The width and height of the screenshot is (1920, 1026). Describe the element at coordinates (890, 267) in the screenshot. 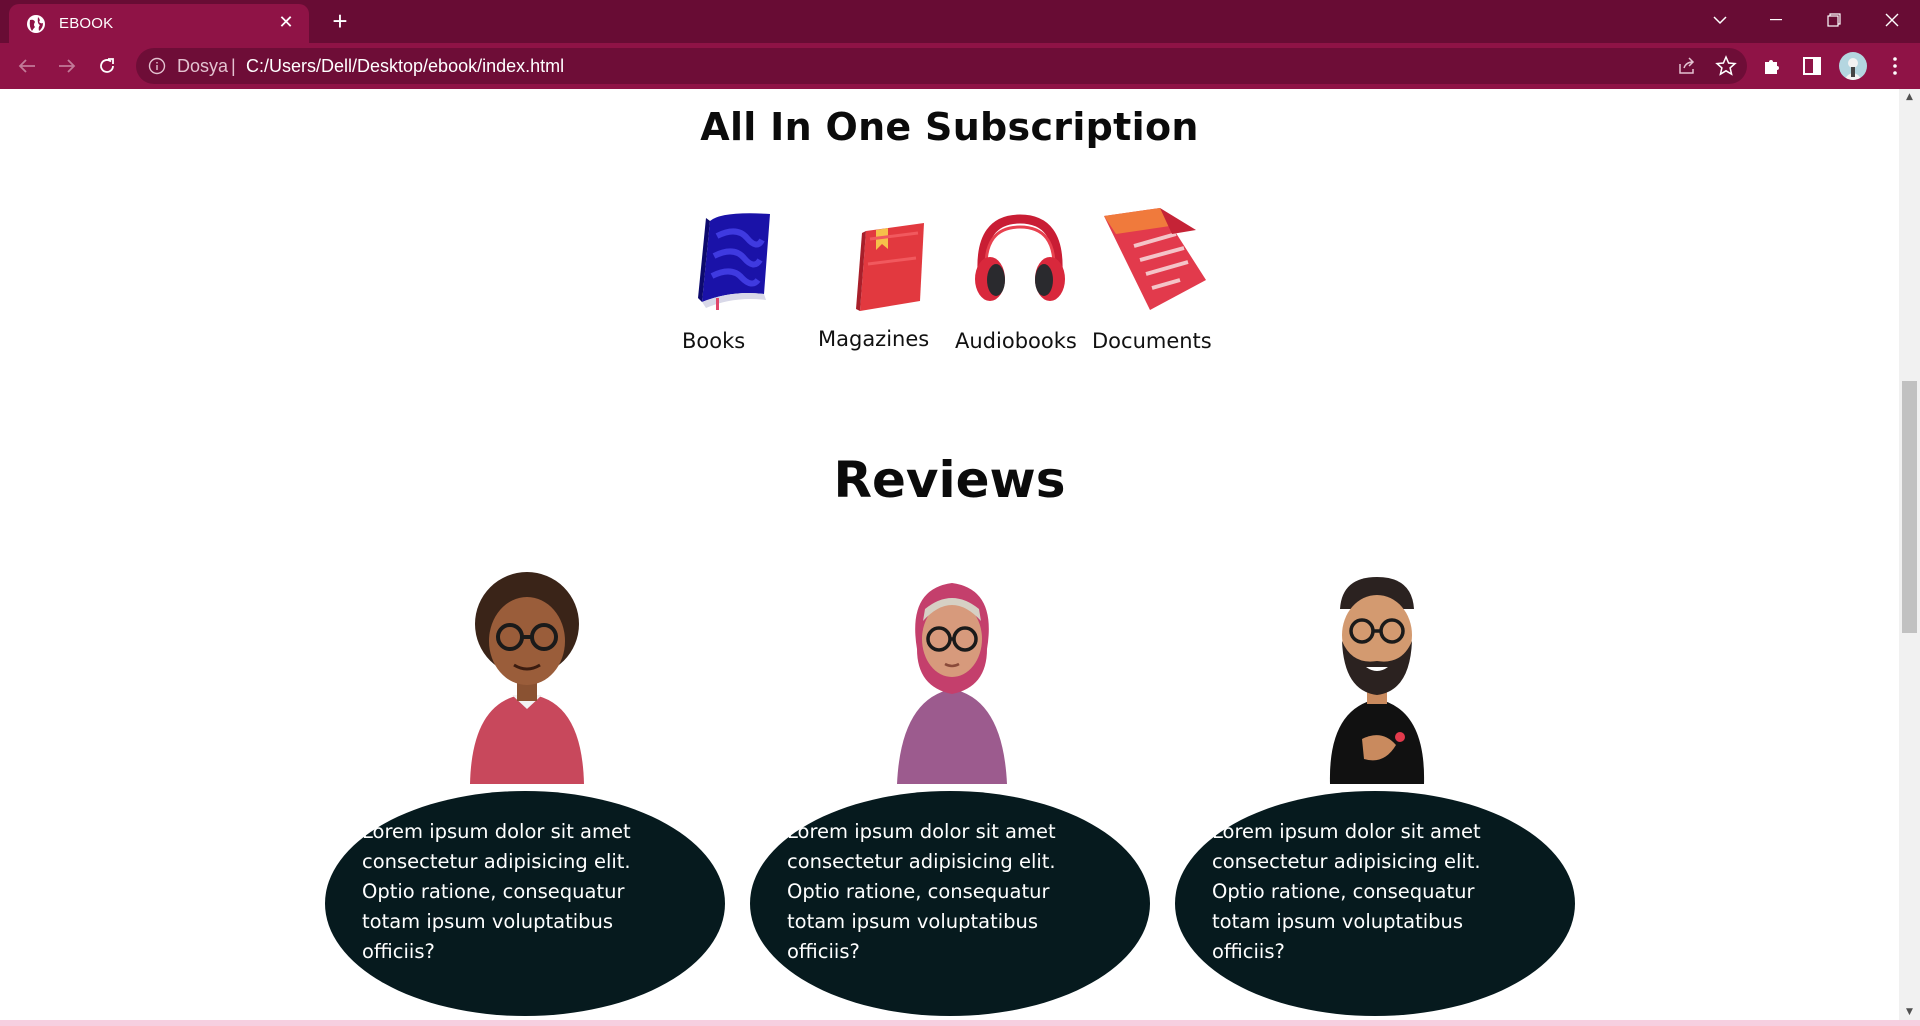

I see `magazine-icon` at that location.